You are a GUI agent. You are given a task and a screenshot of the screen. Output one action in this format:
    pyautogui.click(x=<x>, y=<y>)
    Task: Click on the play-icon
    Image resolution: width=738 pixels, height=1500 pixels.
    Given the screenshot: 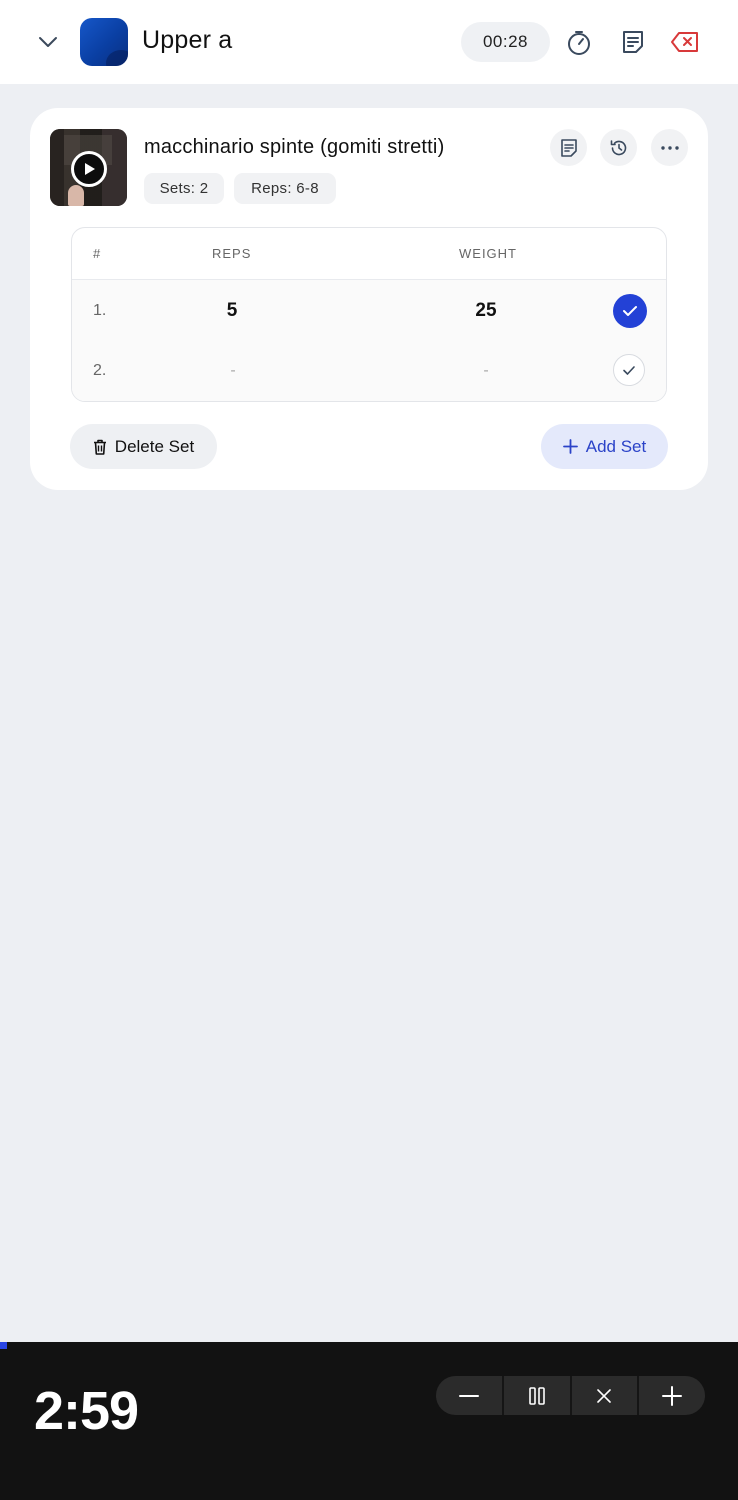 What is the action you would take?
    pyautogui.click(x=89, y=169)
    